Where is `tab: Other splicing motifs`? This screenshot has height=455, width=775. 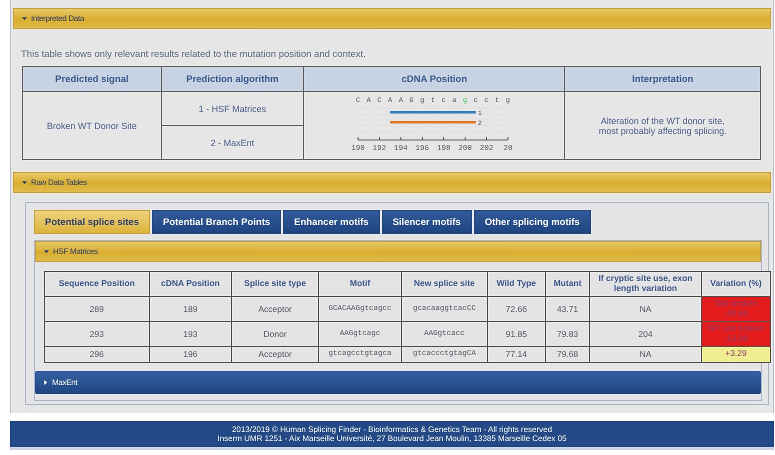
tab: Other splicing motifs is located at coordinates (532, 222).